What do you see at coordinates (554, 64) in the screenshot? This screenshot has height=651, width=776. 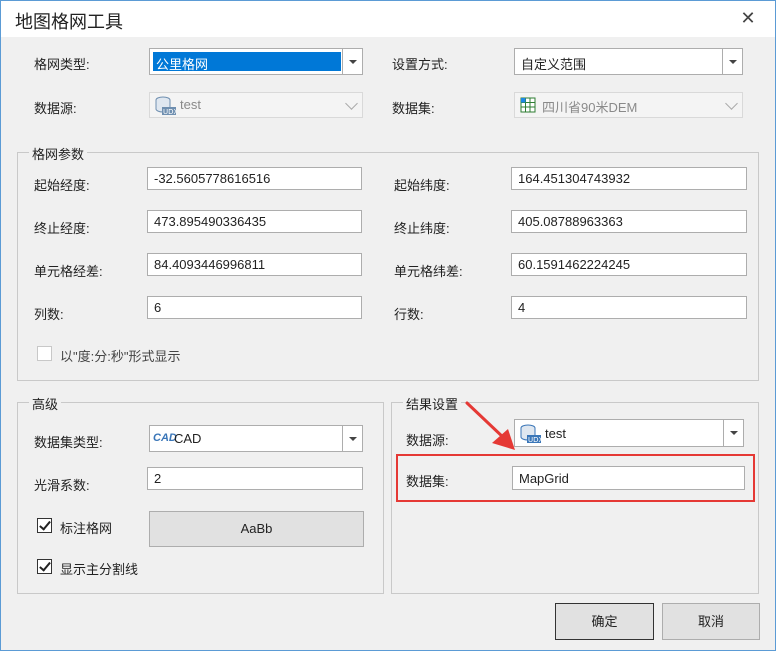 I see `setting-mode-value: 自定义范围` at bounding box center [554, 64].